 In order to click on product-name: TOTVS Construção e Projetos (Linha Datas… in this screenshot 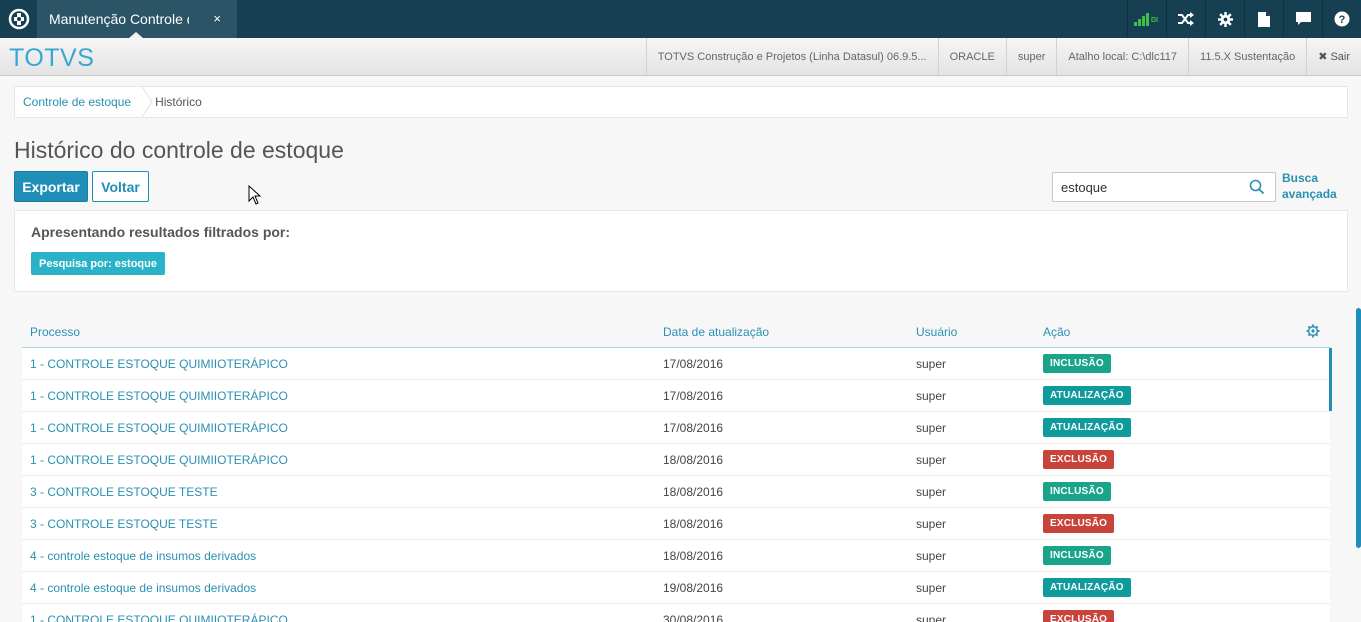, I will do `click(791, 56)`.